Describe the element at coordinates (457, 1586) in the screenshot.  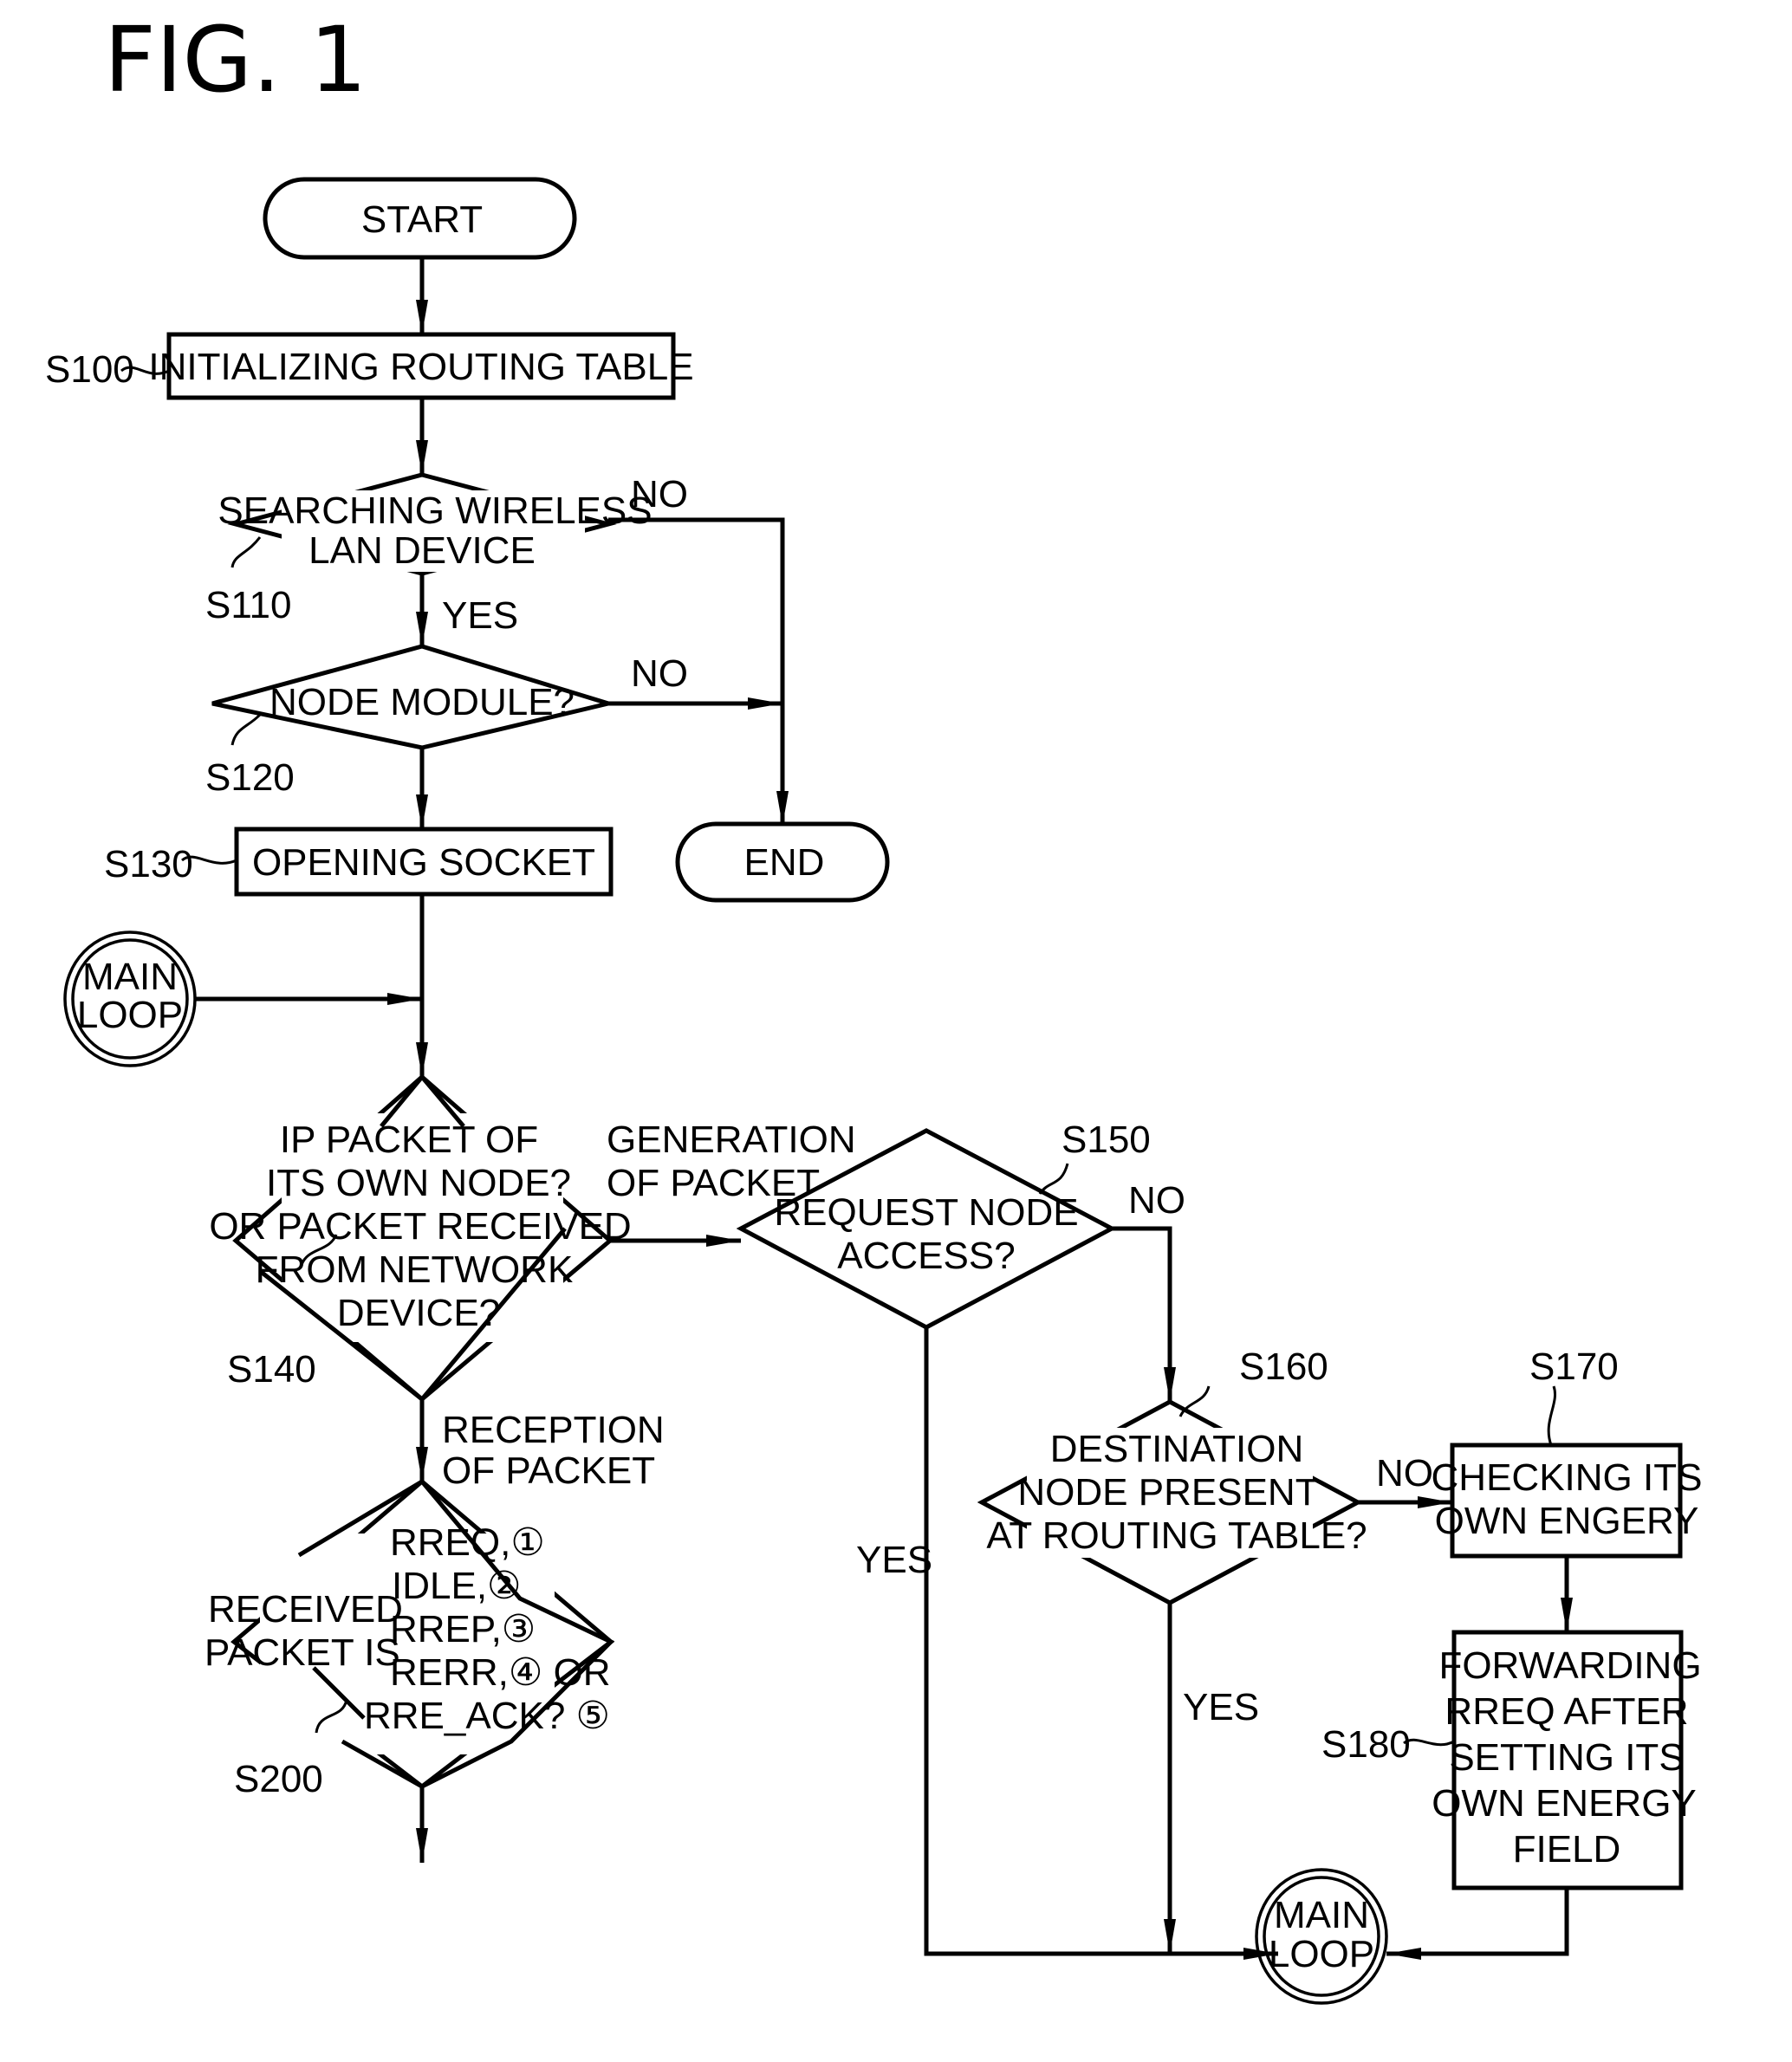
I see `s200-line-2: IDLE,②` at that location.